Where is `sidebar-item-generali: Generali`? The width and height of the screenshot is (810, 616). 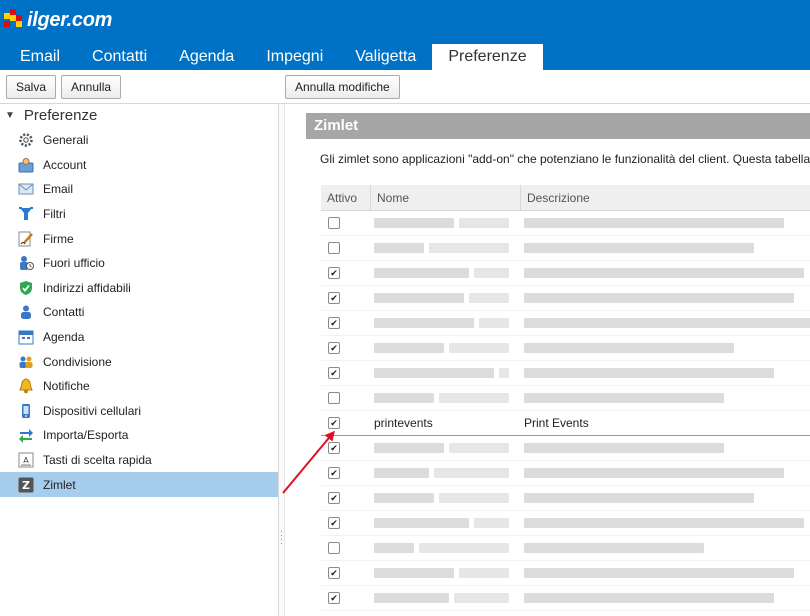
sidebar-item-generali: Generali is located at coordinates (139, 140).